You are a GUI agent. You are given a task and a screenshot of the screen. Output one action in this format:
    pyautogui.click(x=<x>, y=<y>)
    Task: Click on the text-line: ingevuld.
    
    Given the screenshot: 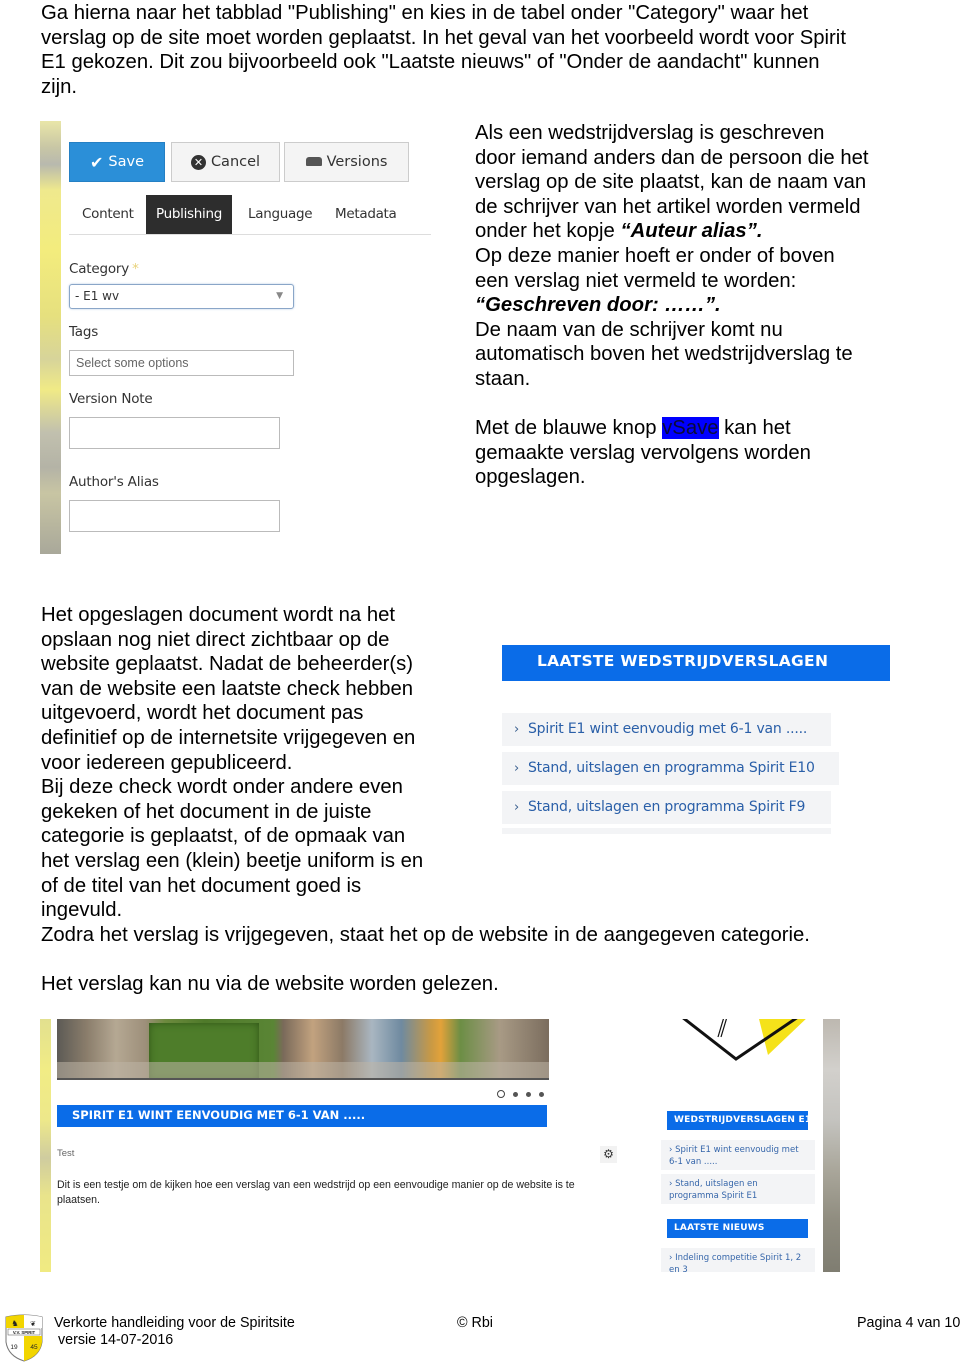 What is the action you would take?
    pyautogui.click(x=82, y=910)
    